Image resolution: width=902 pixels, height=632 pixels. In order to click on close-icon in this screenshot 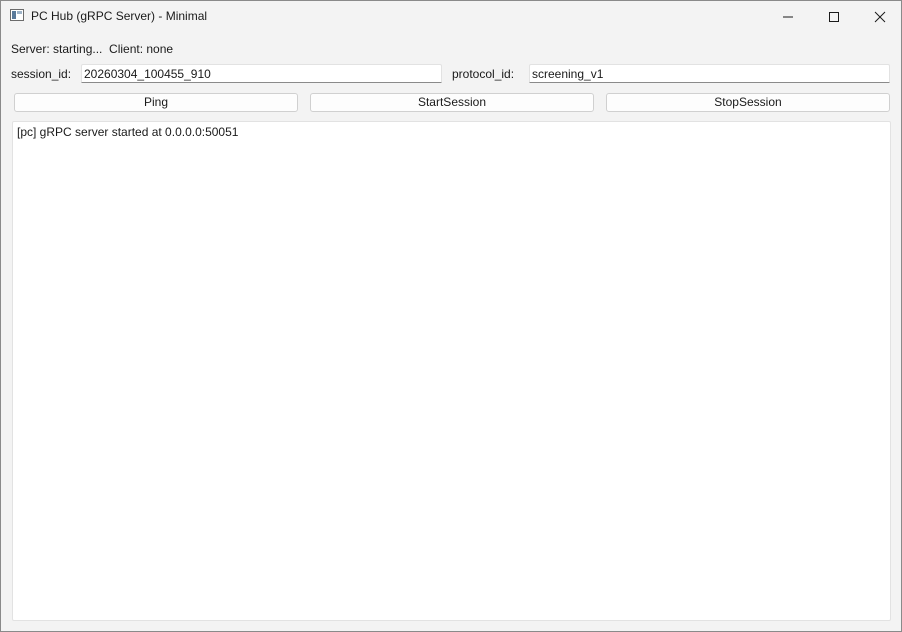, I will do `click(880, 17)`.